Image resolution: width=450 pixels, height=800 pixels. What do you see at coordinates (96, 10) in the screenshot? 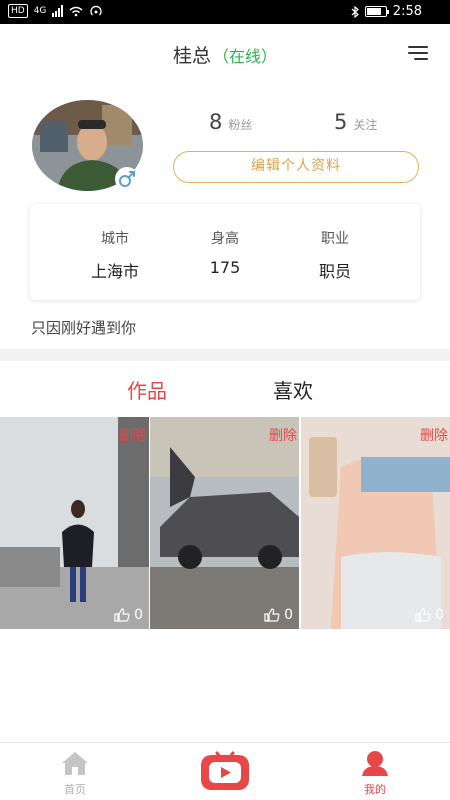
I see `hotspot-icon` at bounding box center [96, 10].